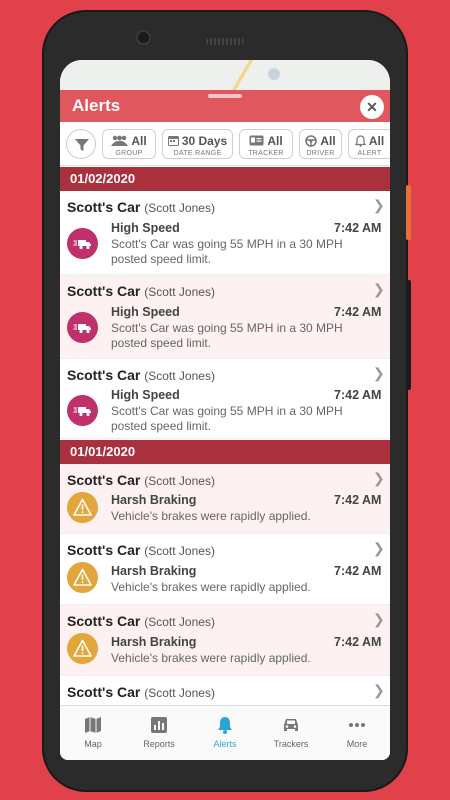 The width and height of the screenshot is (450, 800). What do you see at coordinates (320, 144) in the screenshot?
I see `filter-chip-driver: All DRIVER` at bounding box center [320, 144].